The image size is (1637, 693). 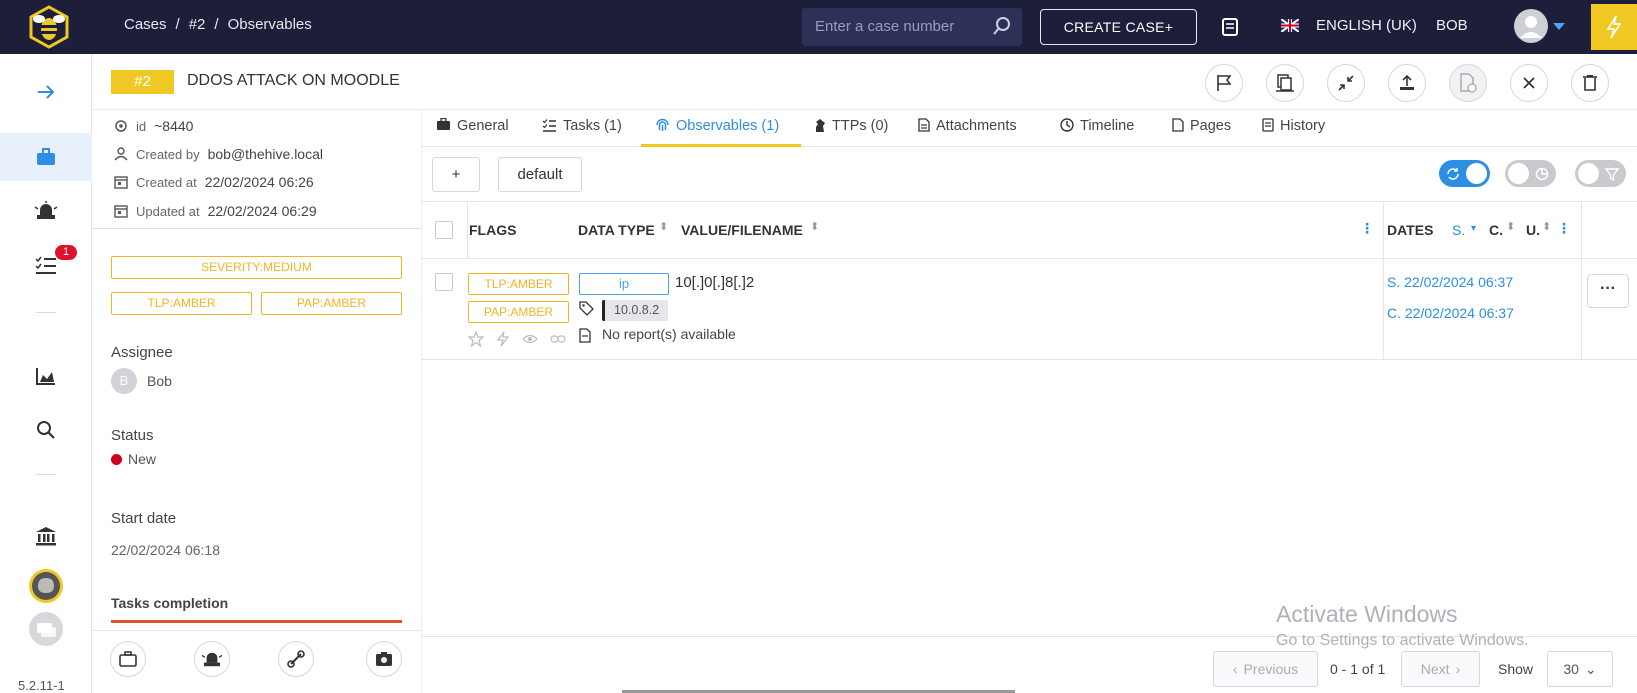 What do you see at coordinates (456, 174) in the screenshot?
I see `add-observable-button: +` at bounding box center [456, 174].